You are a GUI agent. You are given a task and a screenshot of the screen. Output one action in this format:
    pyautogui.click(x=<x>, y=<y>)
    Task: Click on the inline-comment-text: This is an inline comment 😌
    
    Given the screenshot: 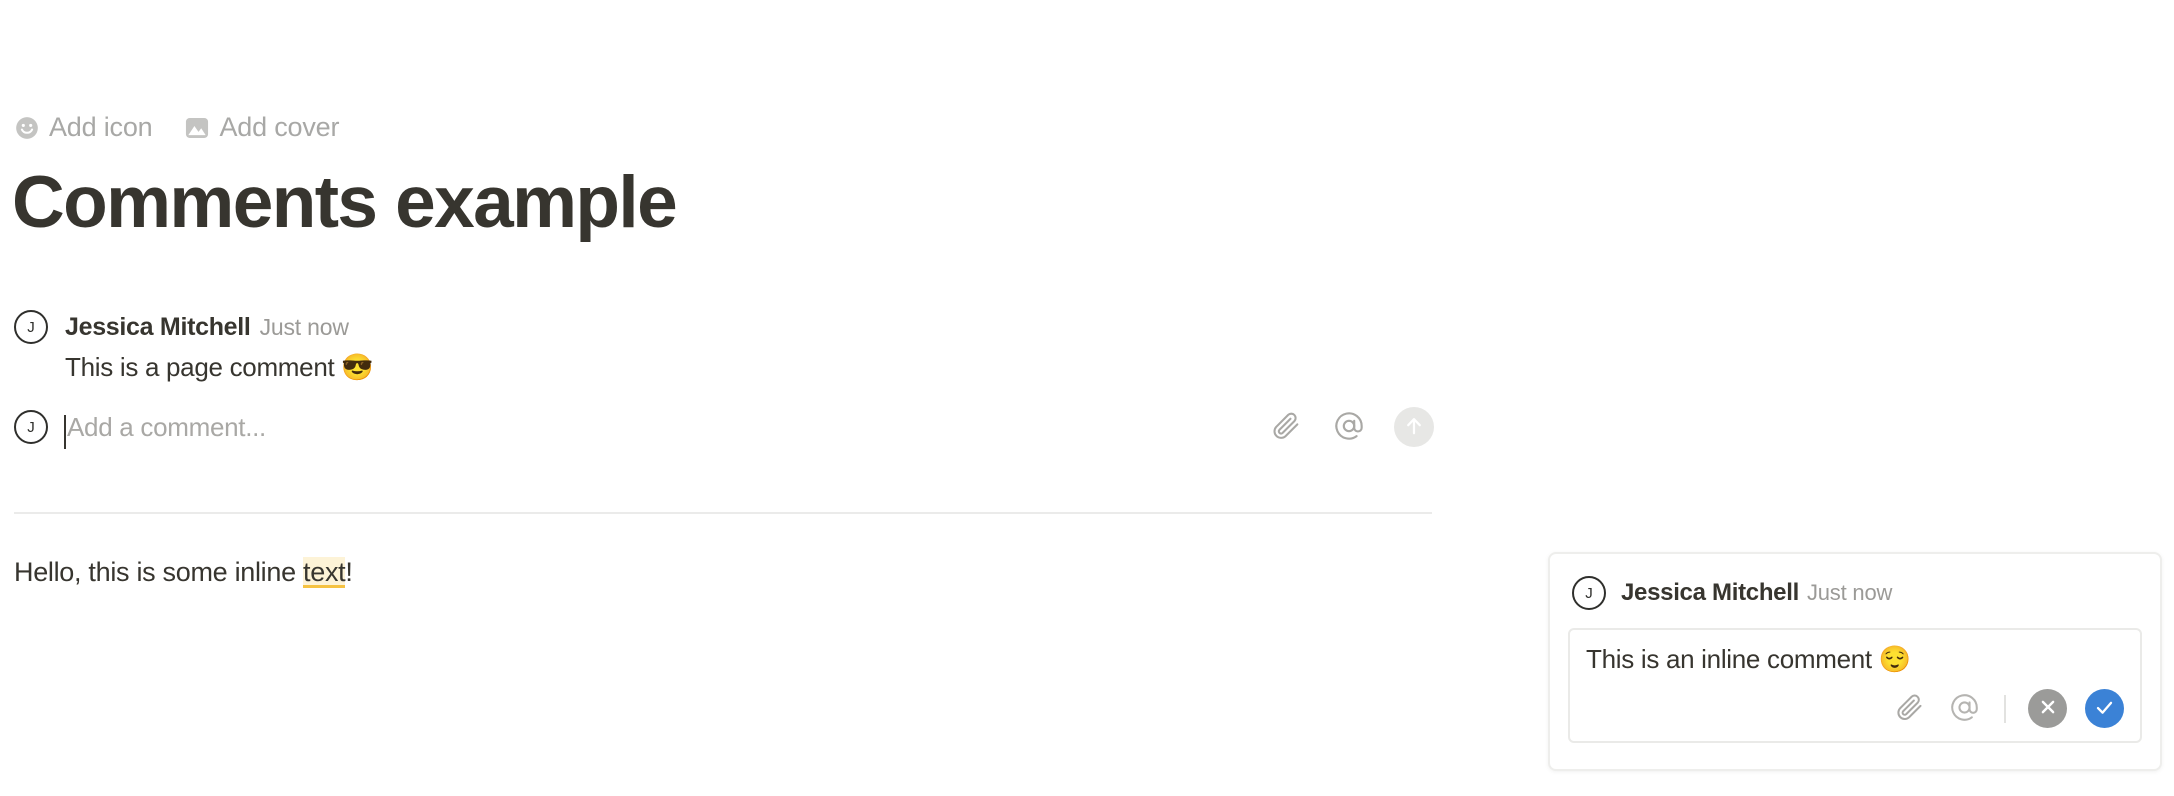 What is the action you would take?
    pyautogui.click(x=1855, y=659)
    